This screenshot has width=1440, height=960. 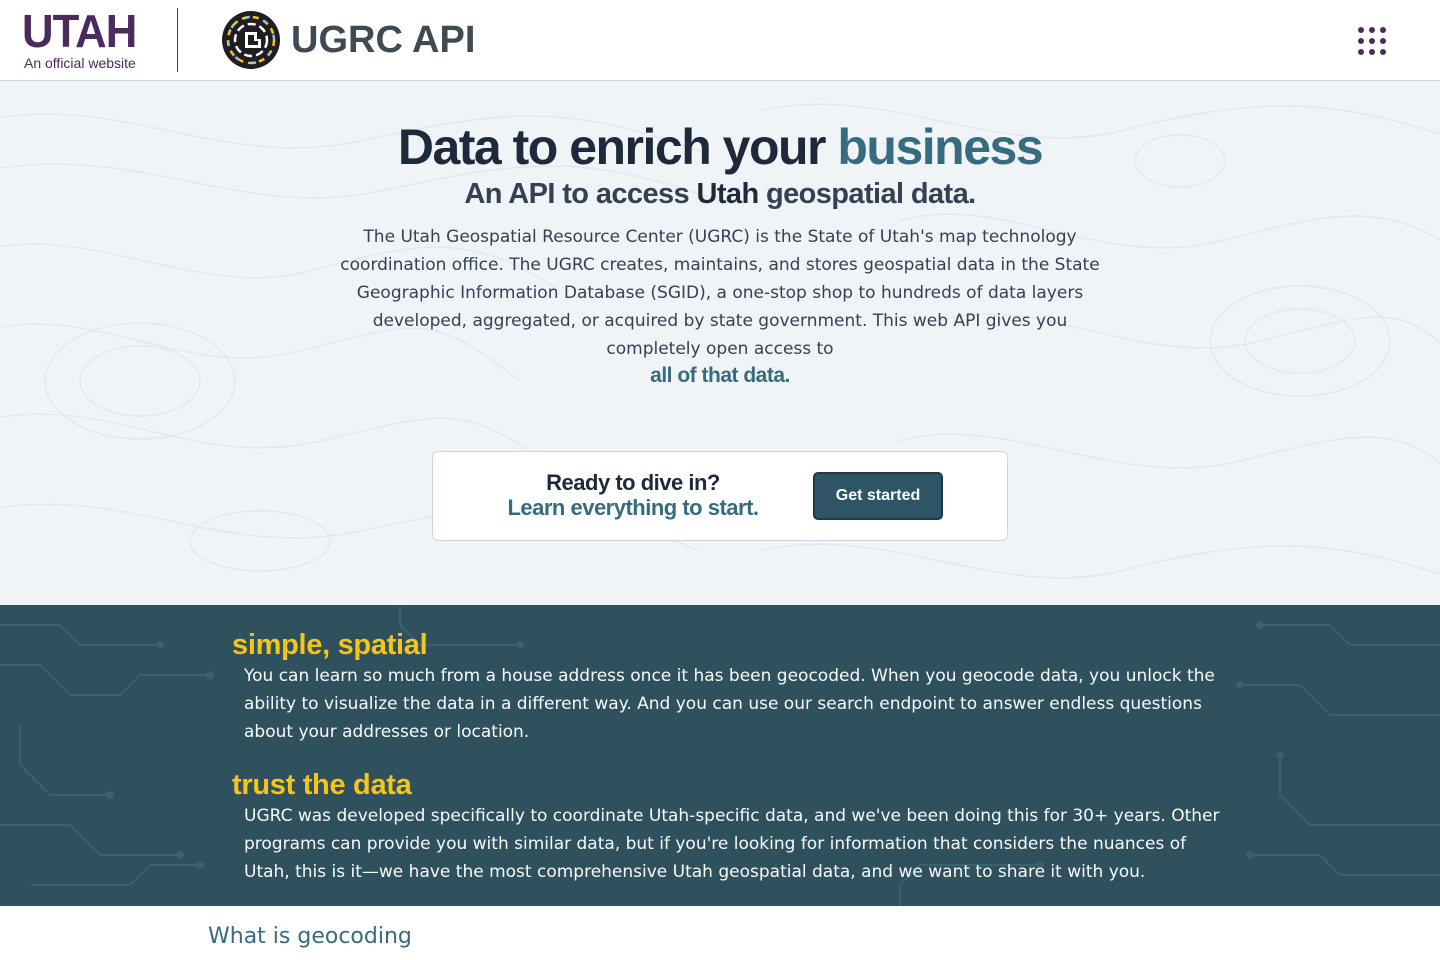 I want to click on hero-title: Data to enrich your business, so click(x=720, y=147).